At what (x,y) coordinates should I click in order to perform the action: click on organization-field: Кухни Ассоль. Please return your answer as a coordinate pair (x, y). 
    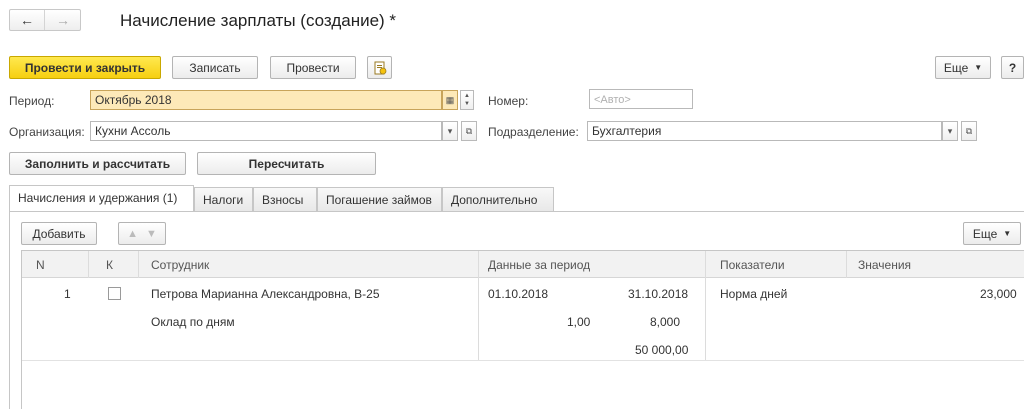
    Looking at the image, I should click on (266, 131).